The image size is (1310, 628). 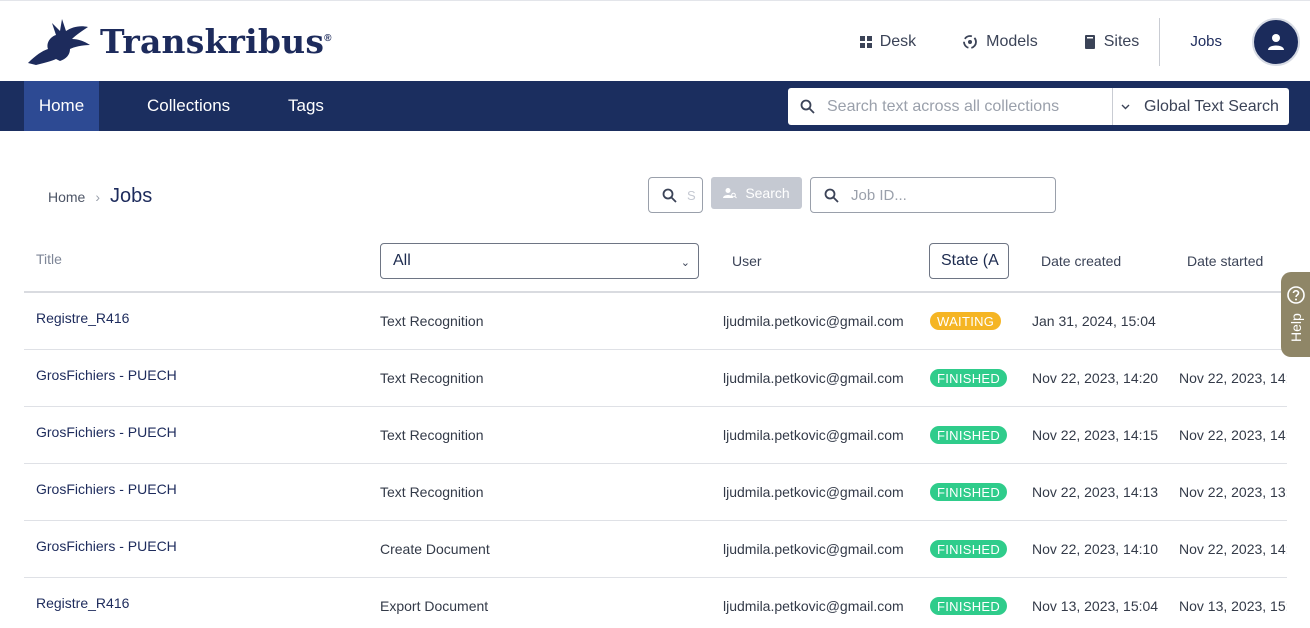 What do you see at coordinates (691, 195) in the screenshot?
I see `user-search-placeholder: S` at bounding box center [691, 195].